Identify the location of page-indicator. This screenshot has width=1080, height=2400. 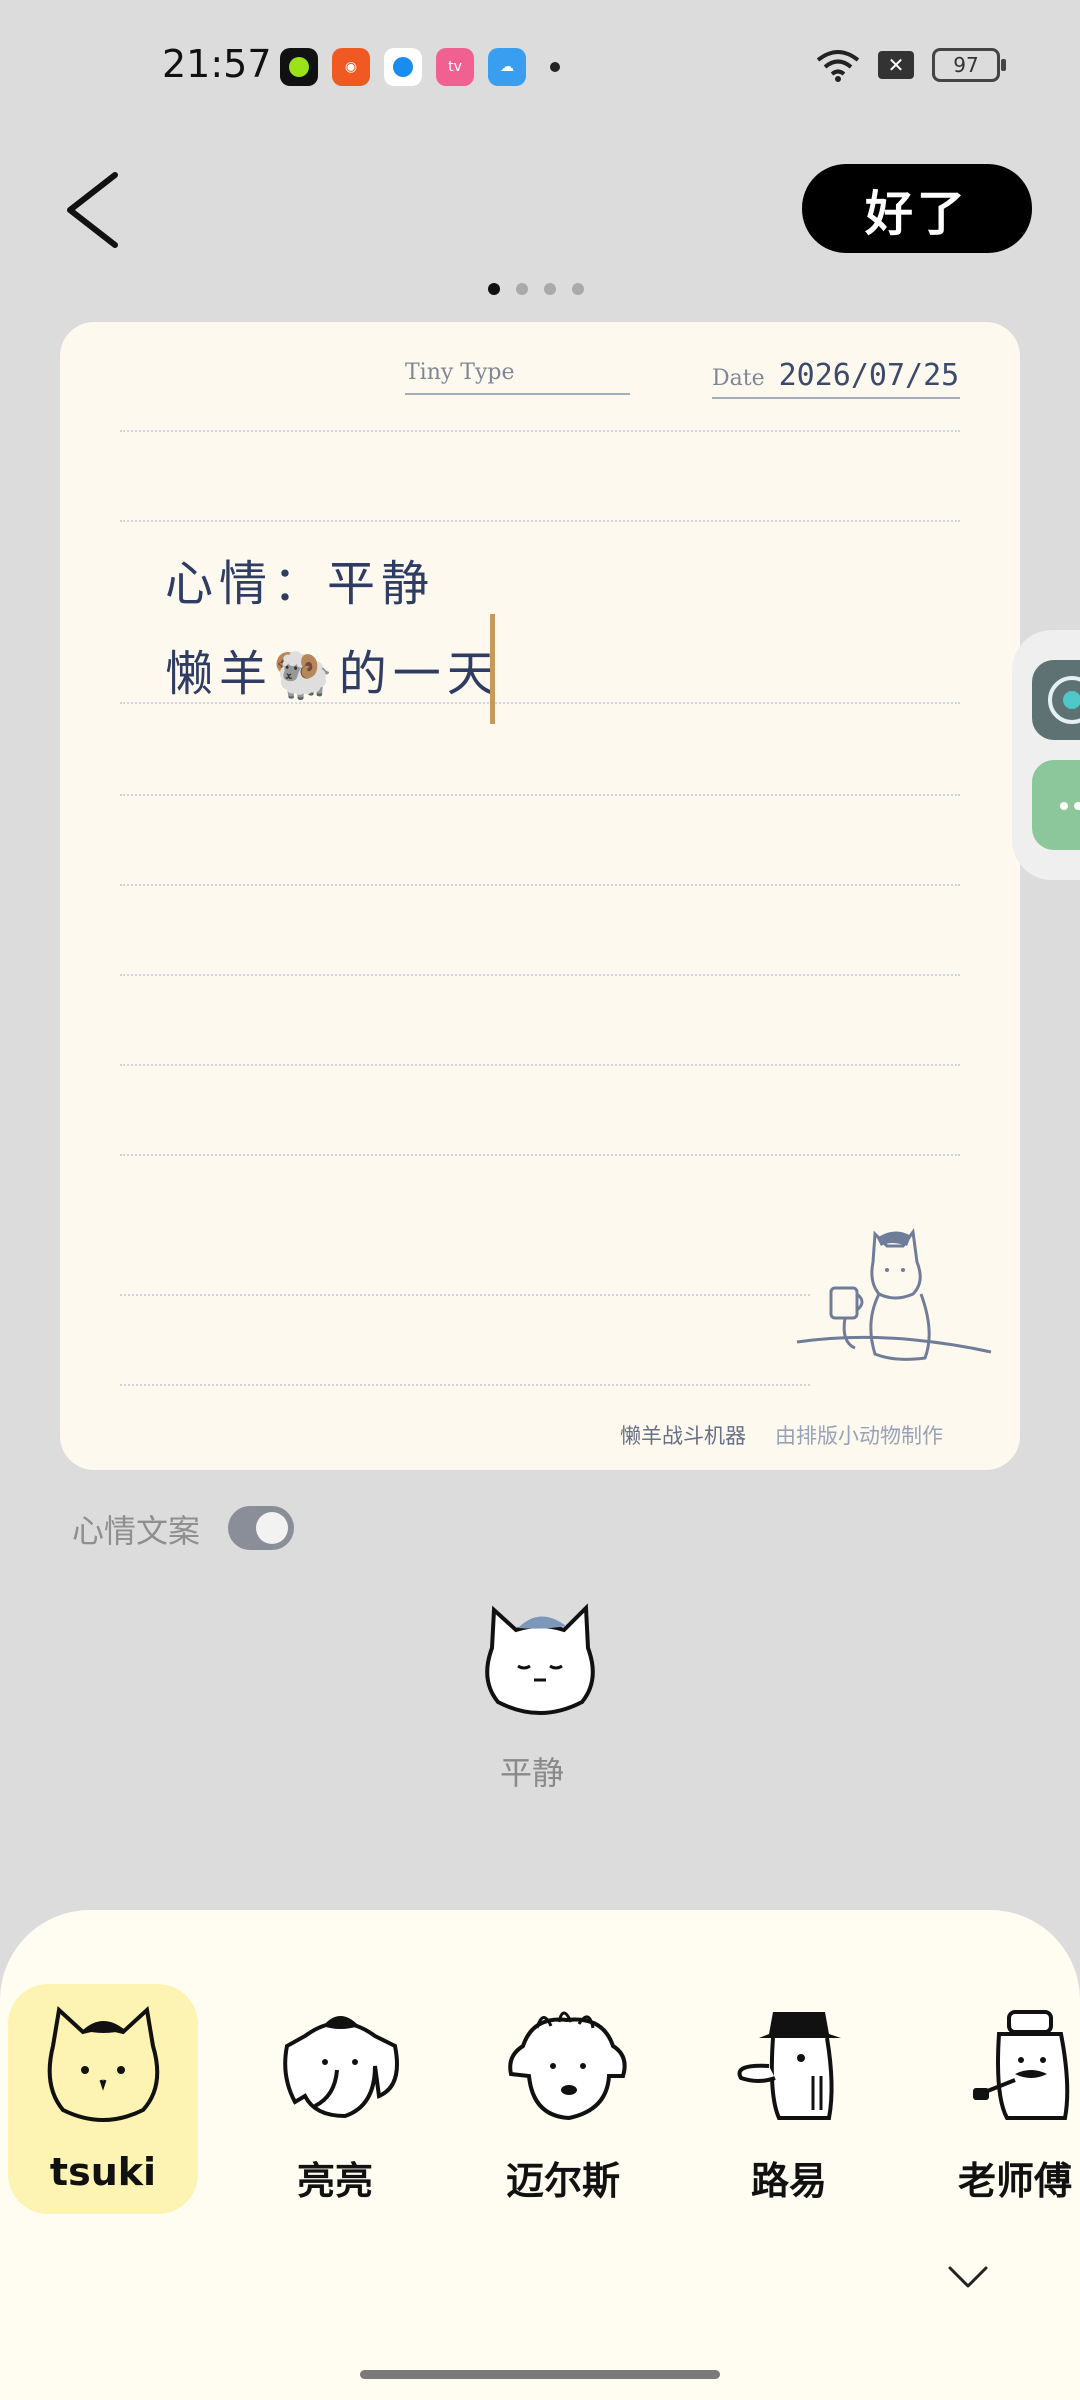
(536, 289).